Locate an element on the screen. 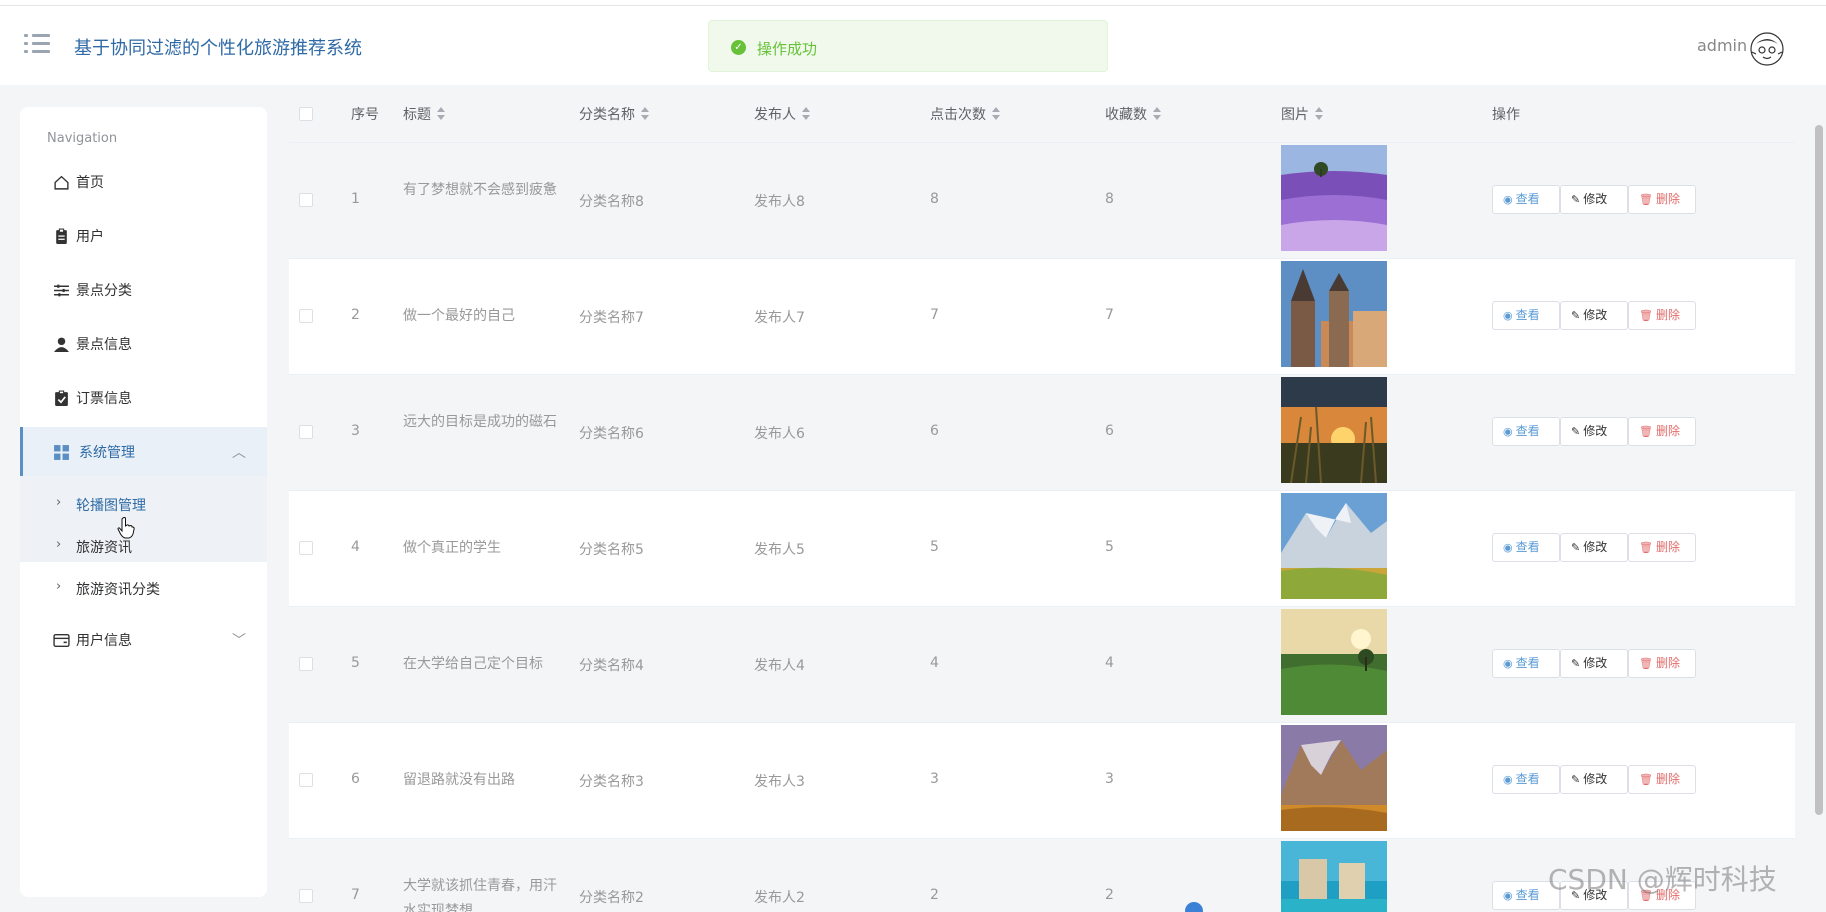  cell-clicks: 3 is located at coordinates (934, 779).